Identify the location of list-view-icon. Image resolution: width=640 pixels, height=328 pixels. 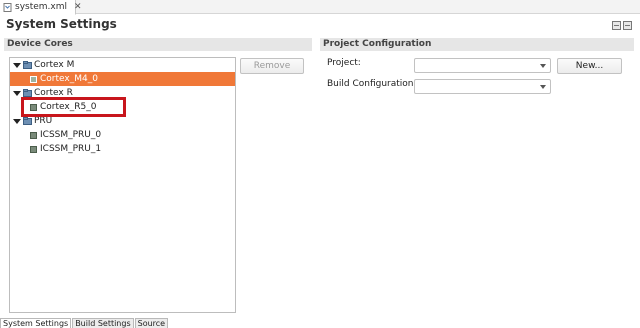
(627, 25).